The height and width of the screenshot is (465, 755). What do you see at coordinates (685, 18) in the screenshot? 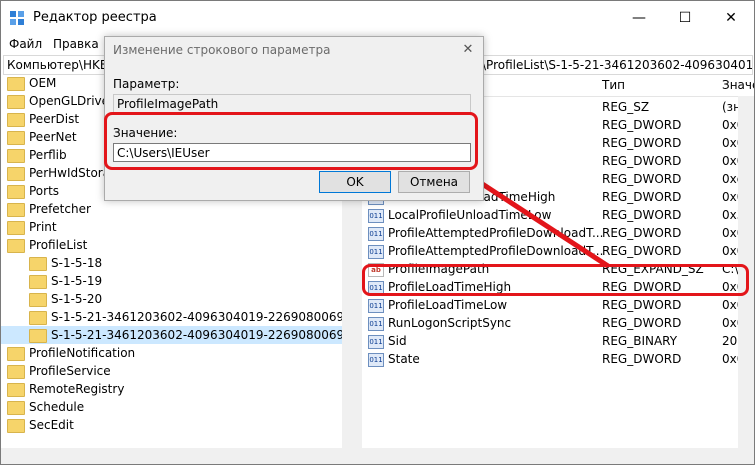
I see `maximize-button: ☐` at bounding box center [685, 18].